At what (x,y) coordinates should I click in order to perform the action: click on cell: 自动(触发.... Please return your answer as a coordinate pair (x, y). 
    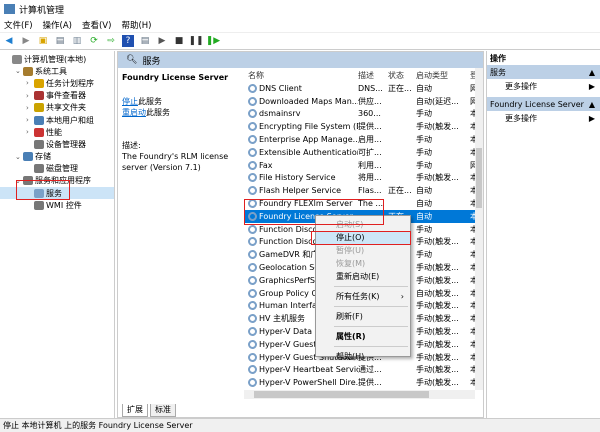
    Looking at the image, I should click on (437, 293).